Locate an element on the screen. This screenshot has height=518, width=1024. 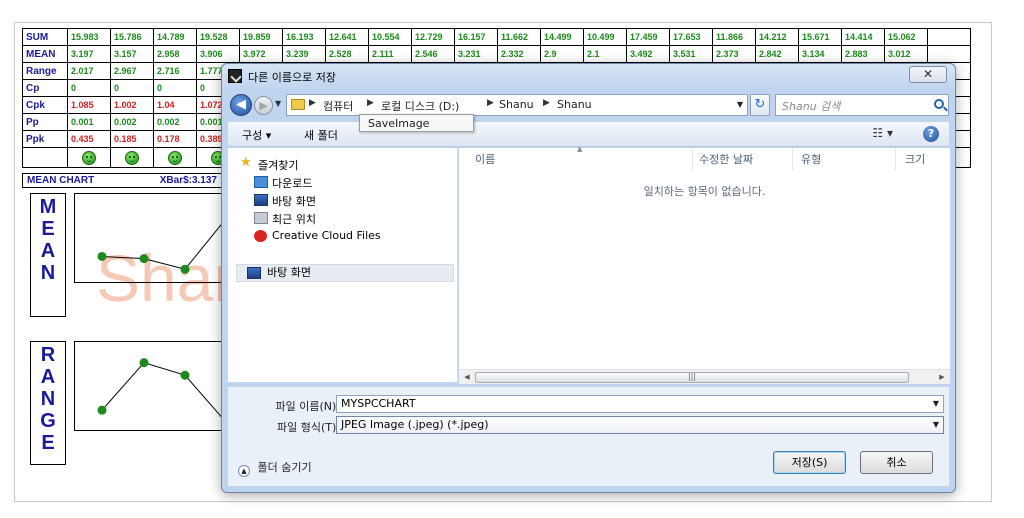
stats-cell: 17.459 is located at coordinates (648, 37).